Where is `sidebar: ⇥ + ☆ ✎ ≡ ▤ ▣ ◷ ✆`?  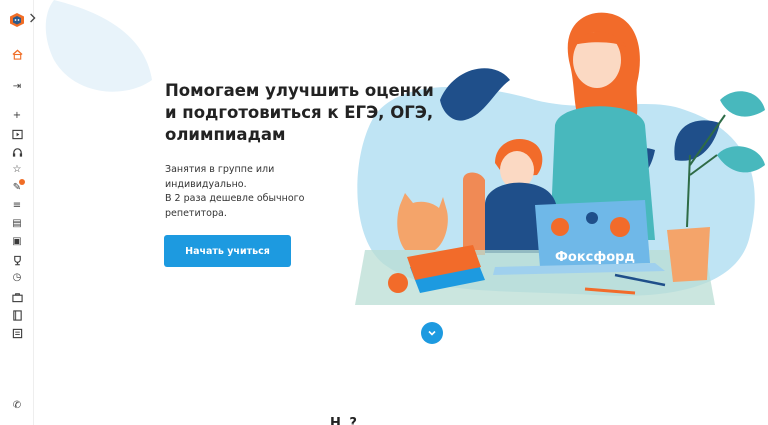
sidebar: ⇥ + ☆ ✎ ≡ ▤ ▣ ◷ ✆ is located at coordinates (18, 212).